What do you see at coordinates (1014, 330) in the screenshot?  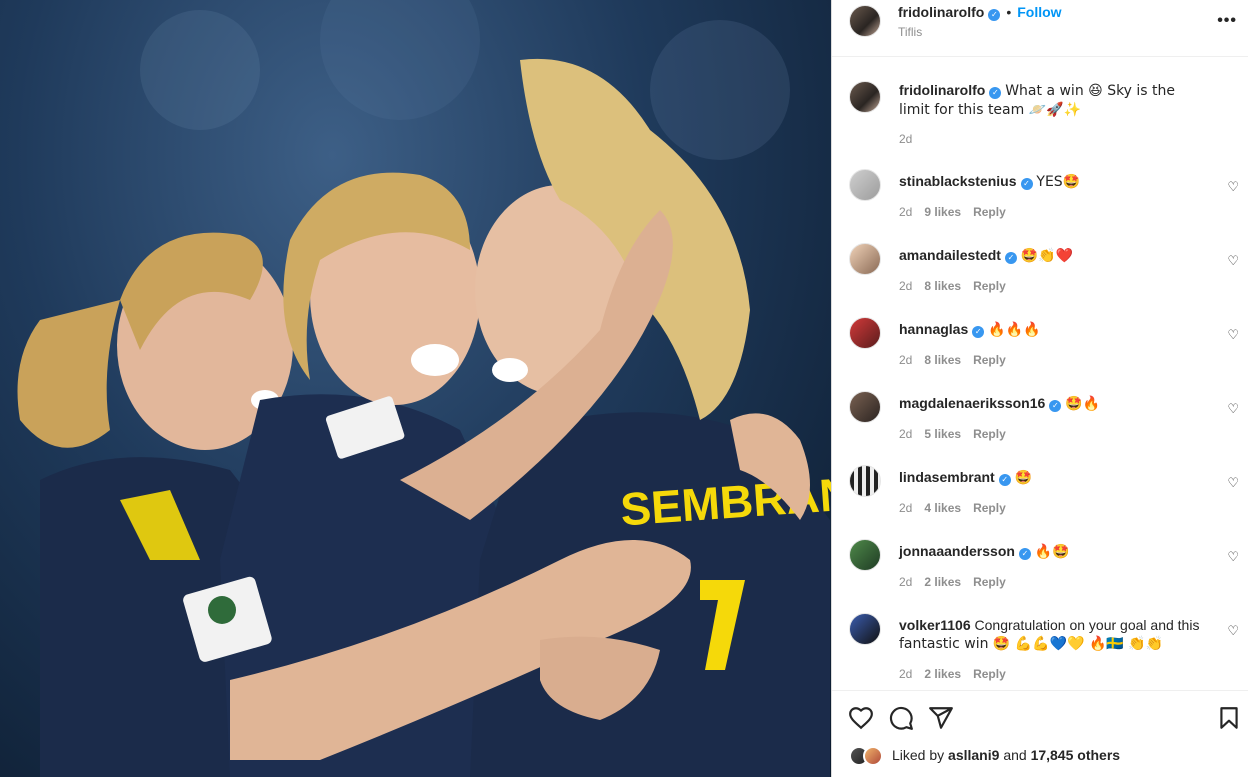 I see `comment-text: 🔥🔥🔥` at bounding box center [1014, 330].